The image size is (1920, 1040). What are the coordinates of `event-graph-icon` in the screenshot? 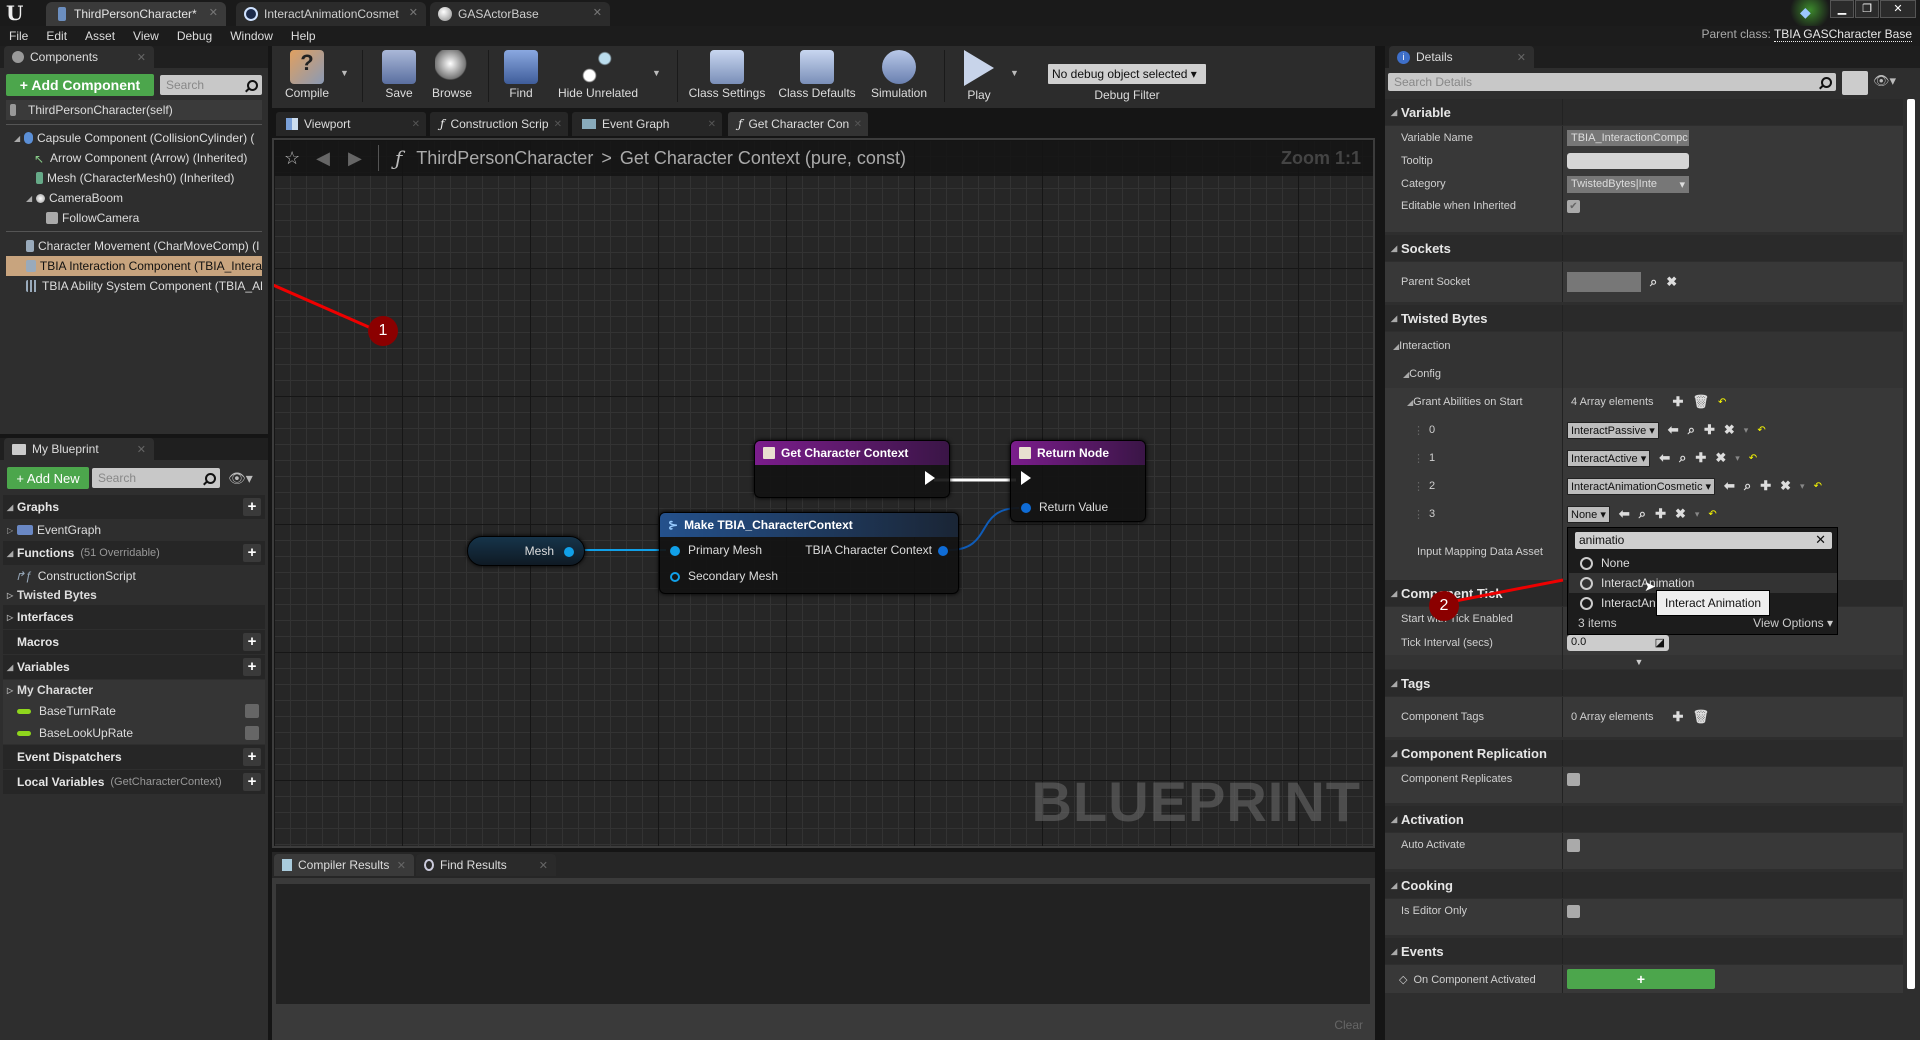 It's located at (25, 530).